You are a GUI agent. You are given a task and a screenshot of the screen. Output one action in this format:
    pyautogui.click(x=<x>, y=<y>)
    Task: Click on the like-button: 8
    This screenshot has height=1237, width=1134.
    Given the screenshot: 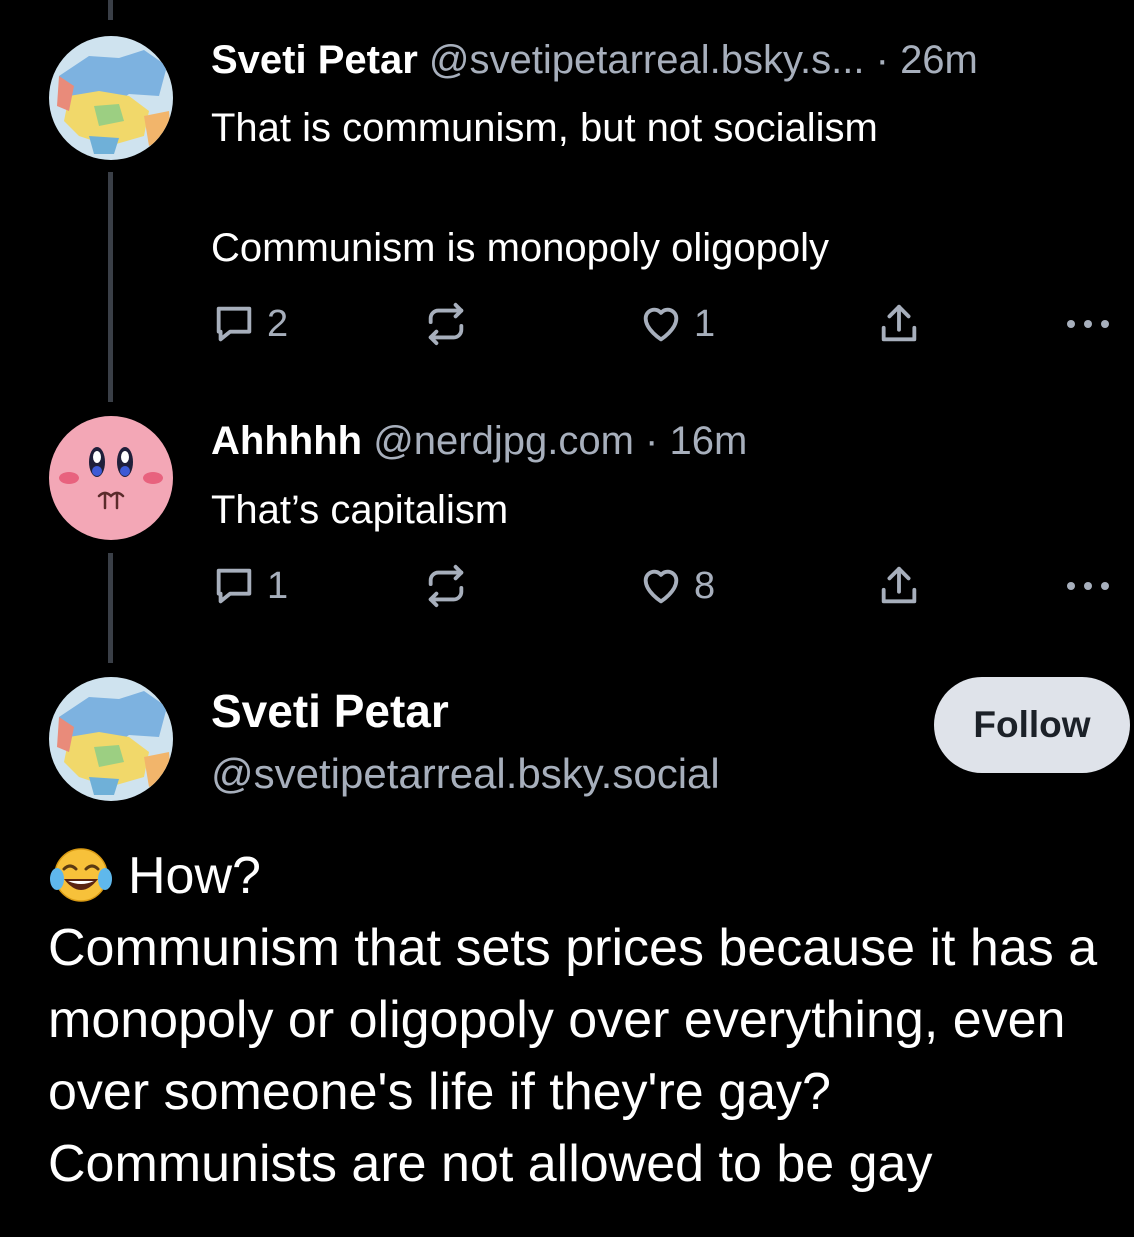 What is the action you would take?
    pyautogui.click(x=676, y=586)
    